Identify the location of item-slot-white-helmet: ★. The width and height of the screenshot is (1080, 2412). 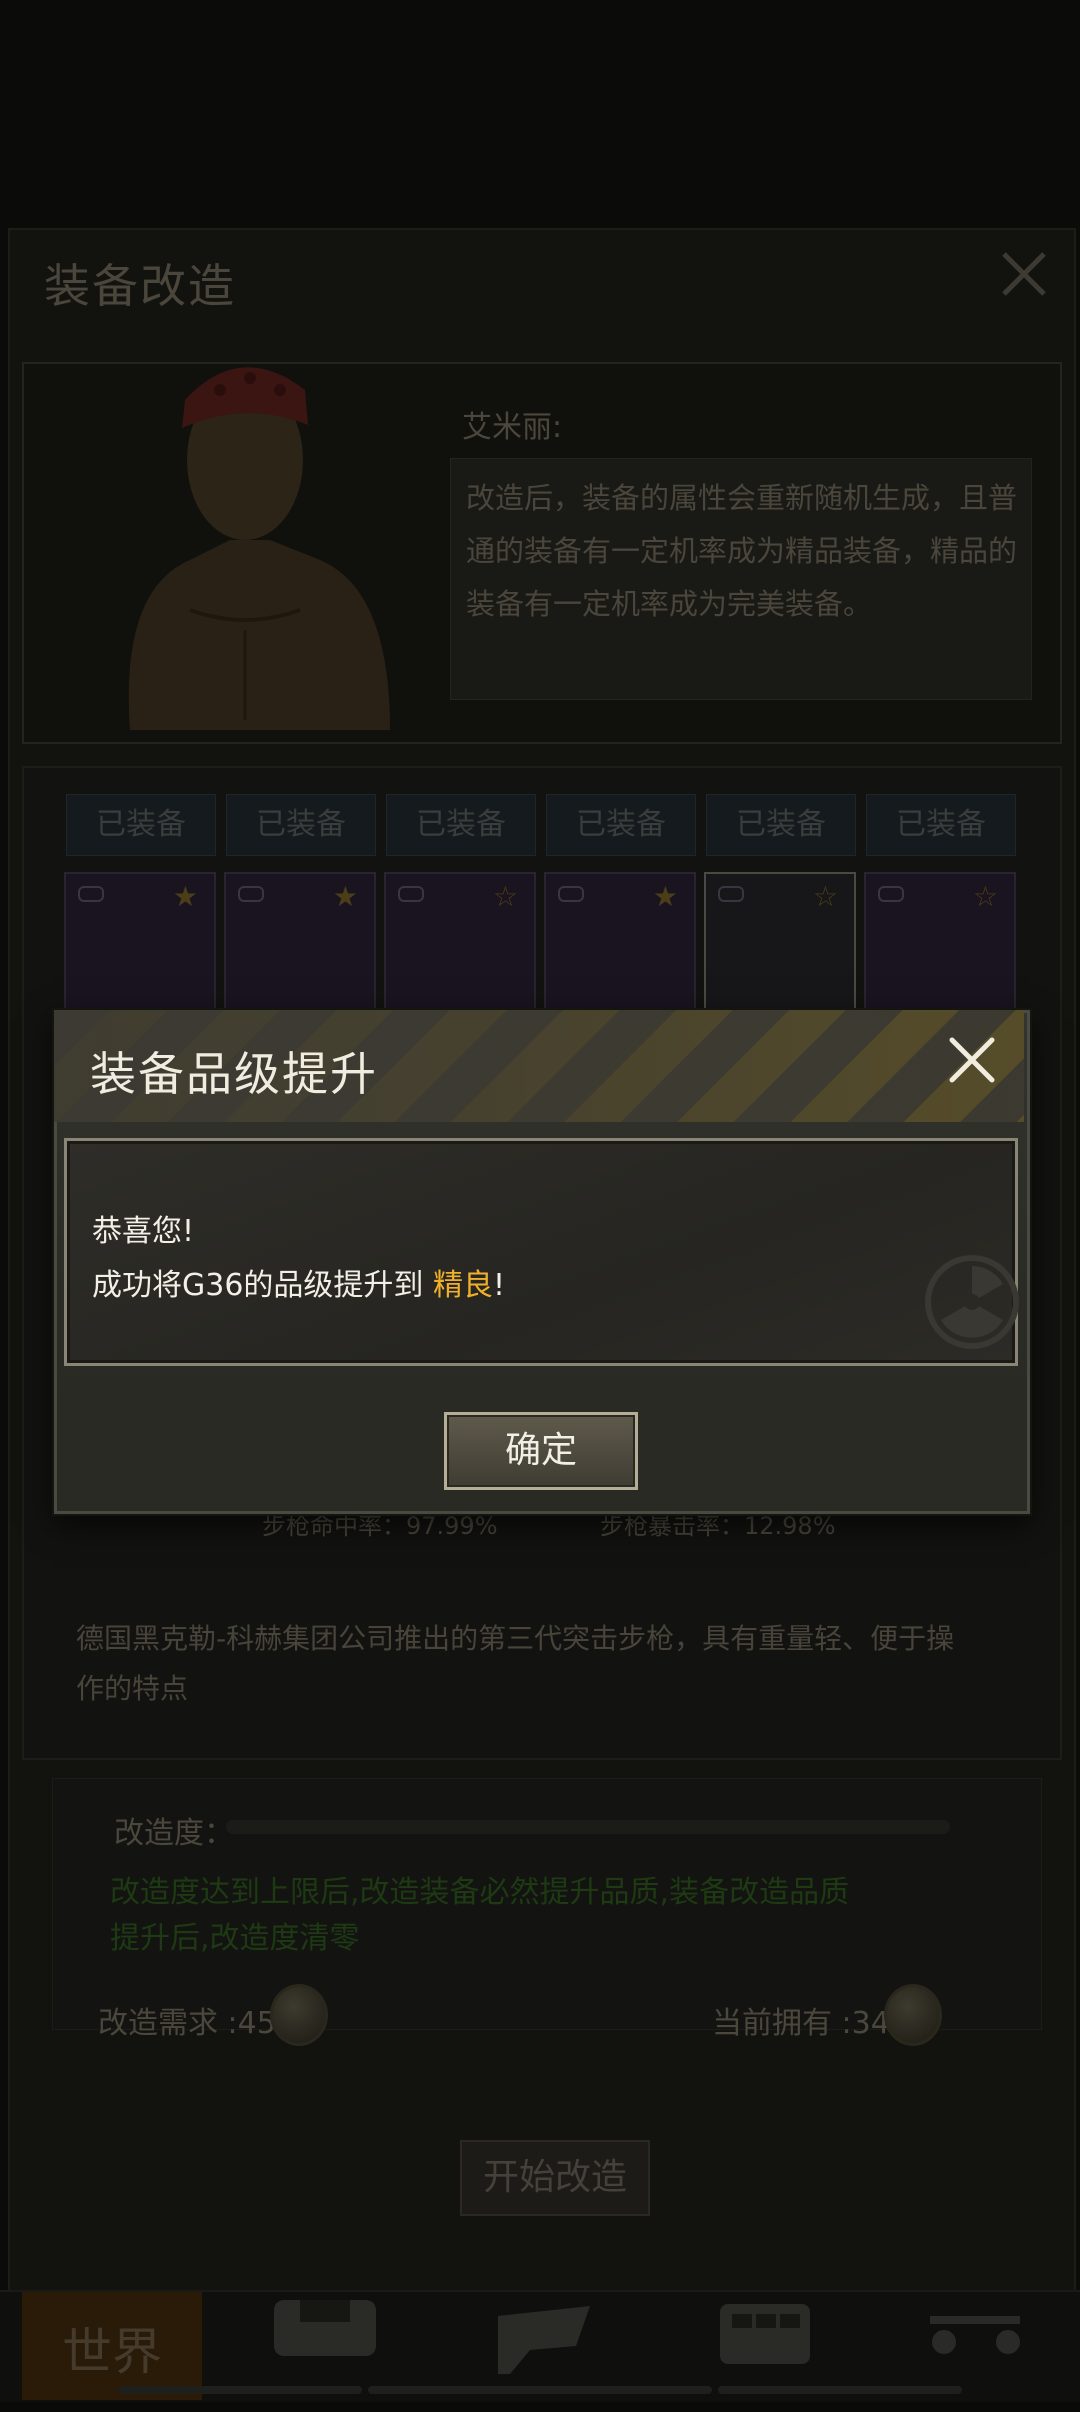
(620, 944).